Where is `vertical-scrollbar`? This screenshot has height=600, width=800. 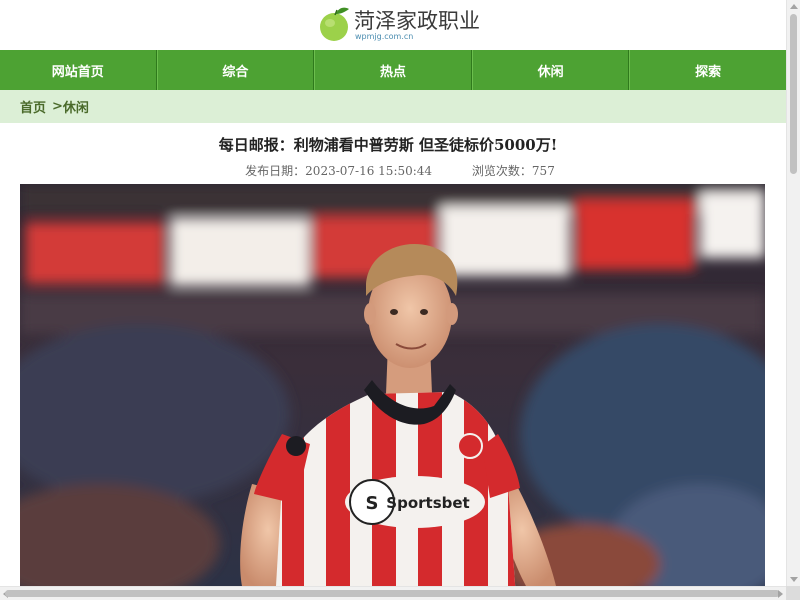 vertical-scrollbar is located at coordinates (793, 293).